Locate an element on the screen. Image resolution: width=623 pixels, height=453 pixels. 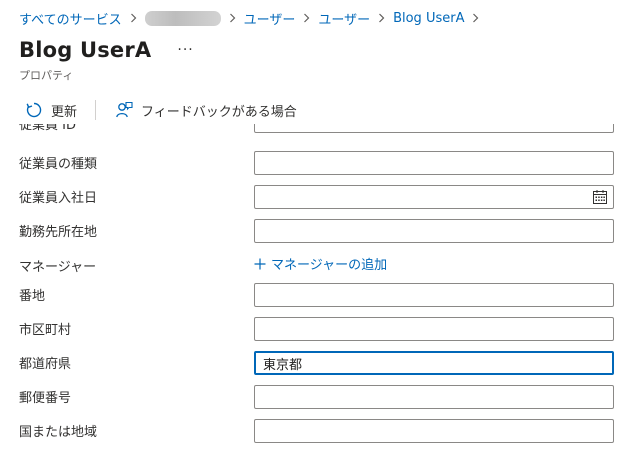
office-location-label: 勤務先所在地 is located at coordinates (58, 232).